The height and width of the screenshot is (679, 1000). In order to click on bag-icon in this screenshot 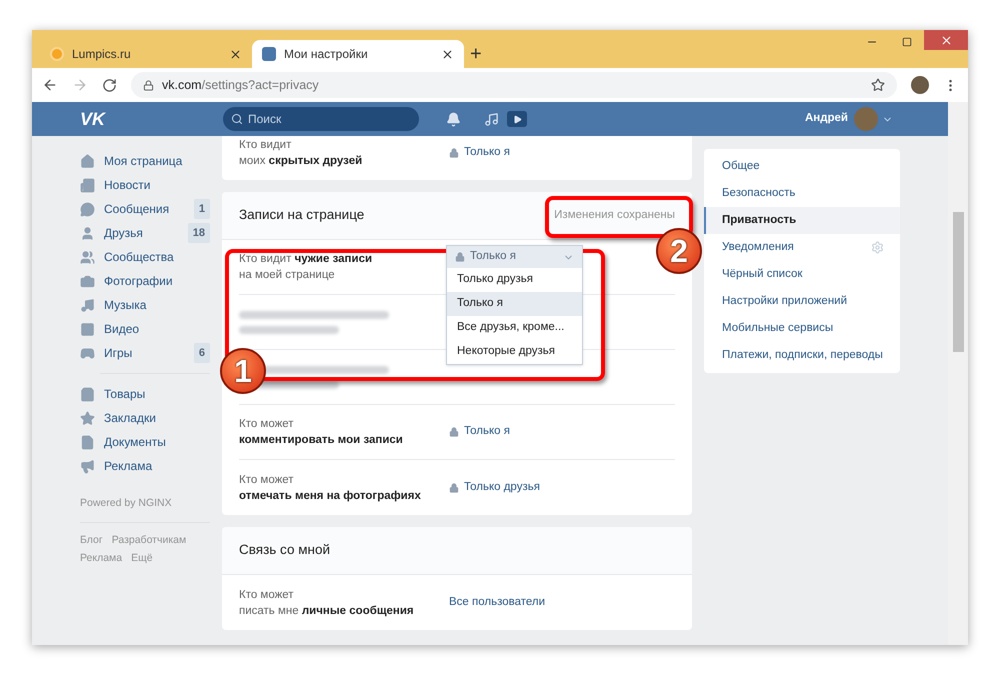, I will do `click(87, 394)`.